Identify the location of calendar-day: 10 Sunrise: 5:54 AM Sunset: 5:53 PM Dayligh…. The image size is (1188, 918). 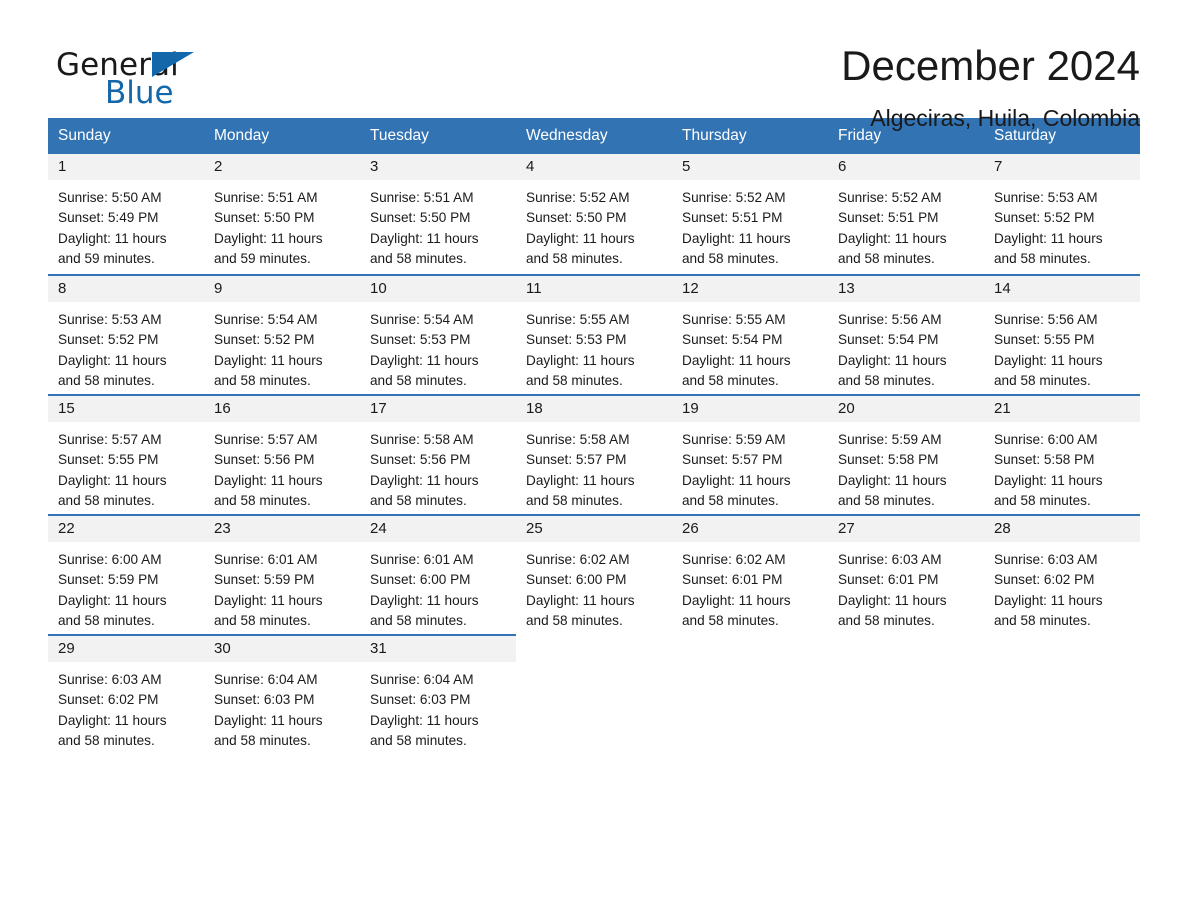
(438, 334).